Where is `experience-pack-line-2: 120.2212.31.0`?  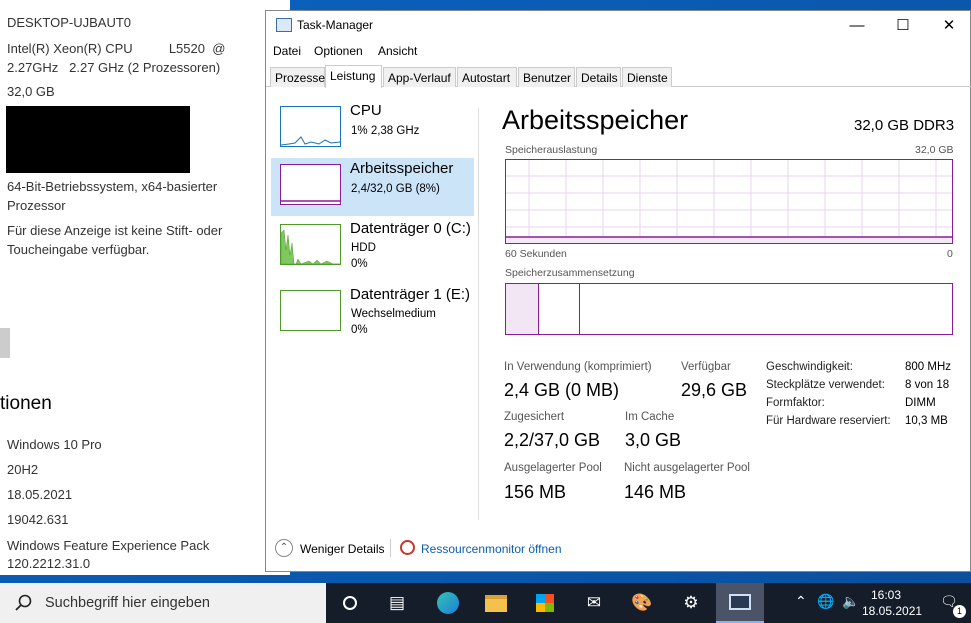 experience-pack-line-2: 120.2212.31.0 is located at coordinates (49, 563).